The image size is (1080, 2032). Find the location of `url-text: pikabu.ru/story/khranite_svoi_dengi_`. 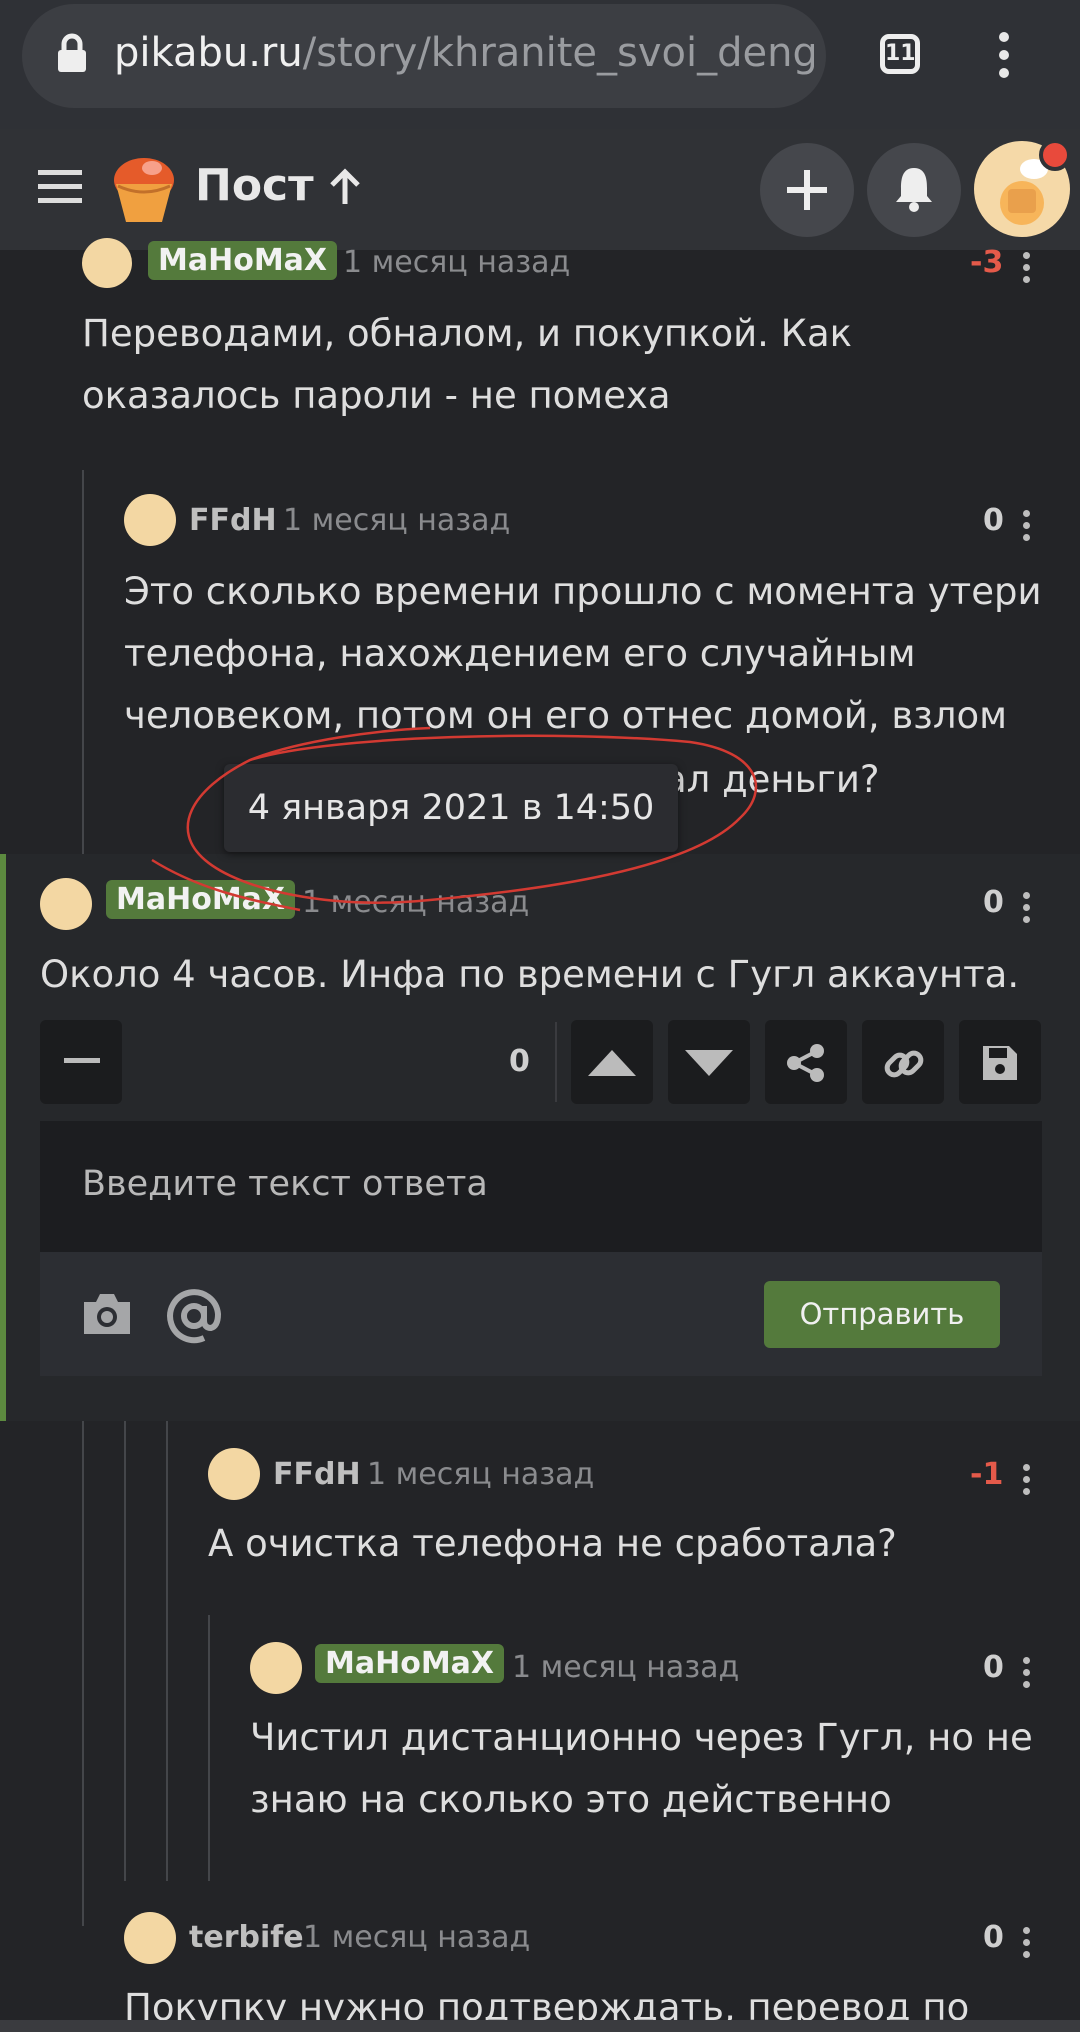

url-text: pikabu.ru/story/khranite_svoi_dengi_ is located at coordinates (464, 53).